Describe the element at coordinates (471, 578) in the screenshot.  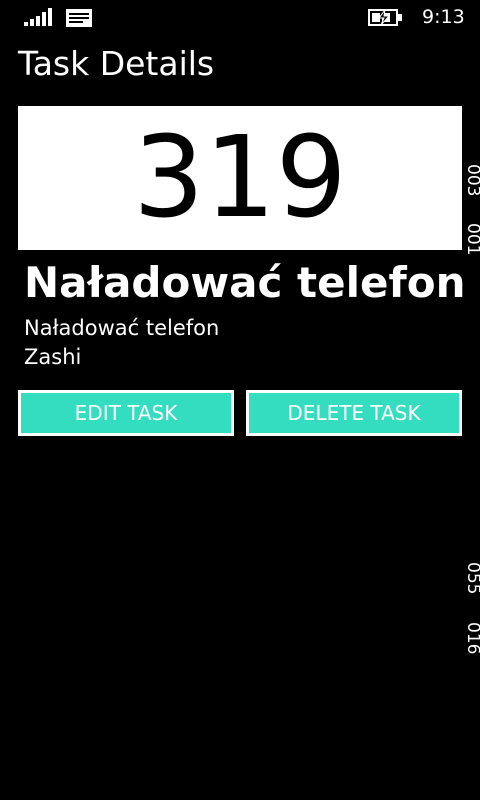
I see `side-label-3: 055` at that location.